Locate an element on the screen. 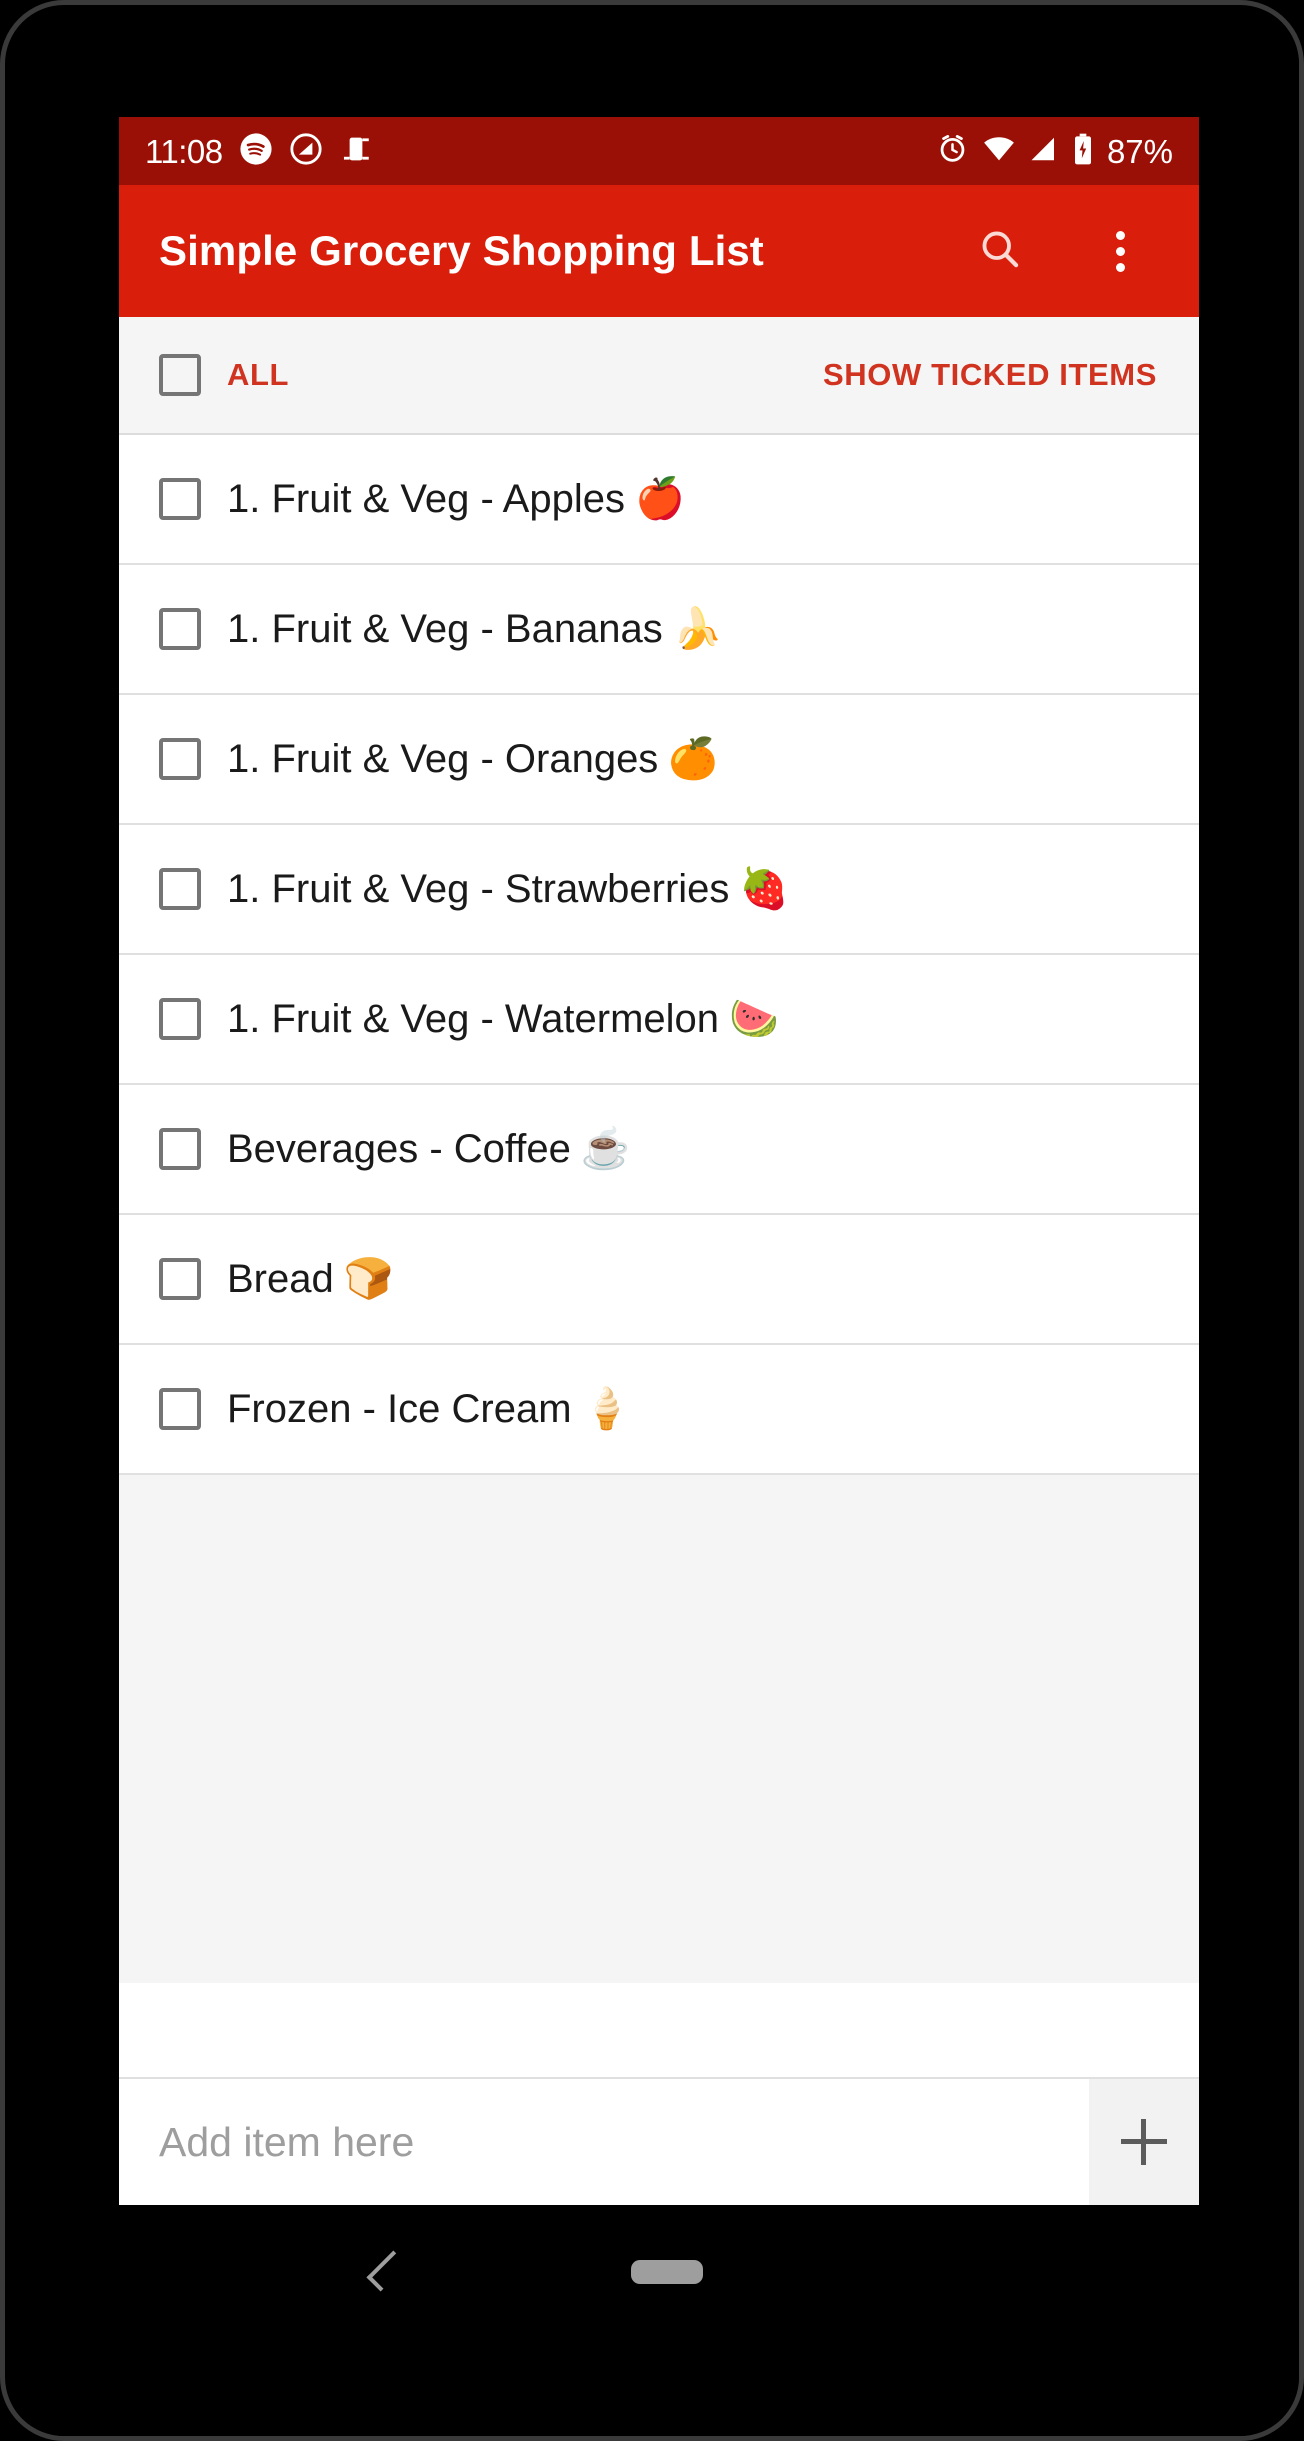  list-item-emoji: 🍞 is located at coordinates (368, 1279).